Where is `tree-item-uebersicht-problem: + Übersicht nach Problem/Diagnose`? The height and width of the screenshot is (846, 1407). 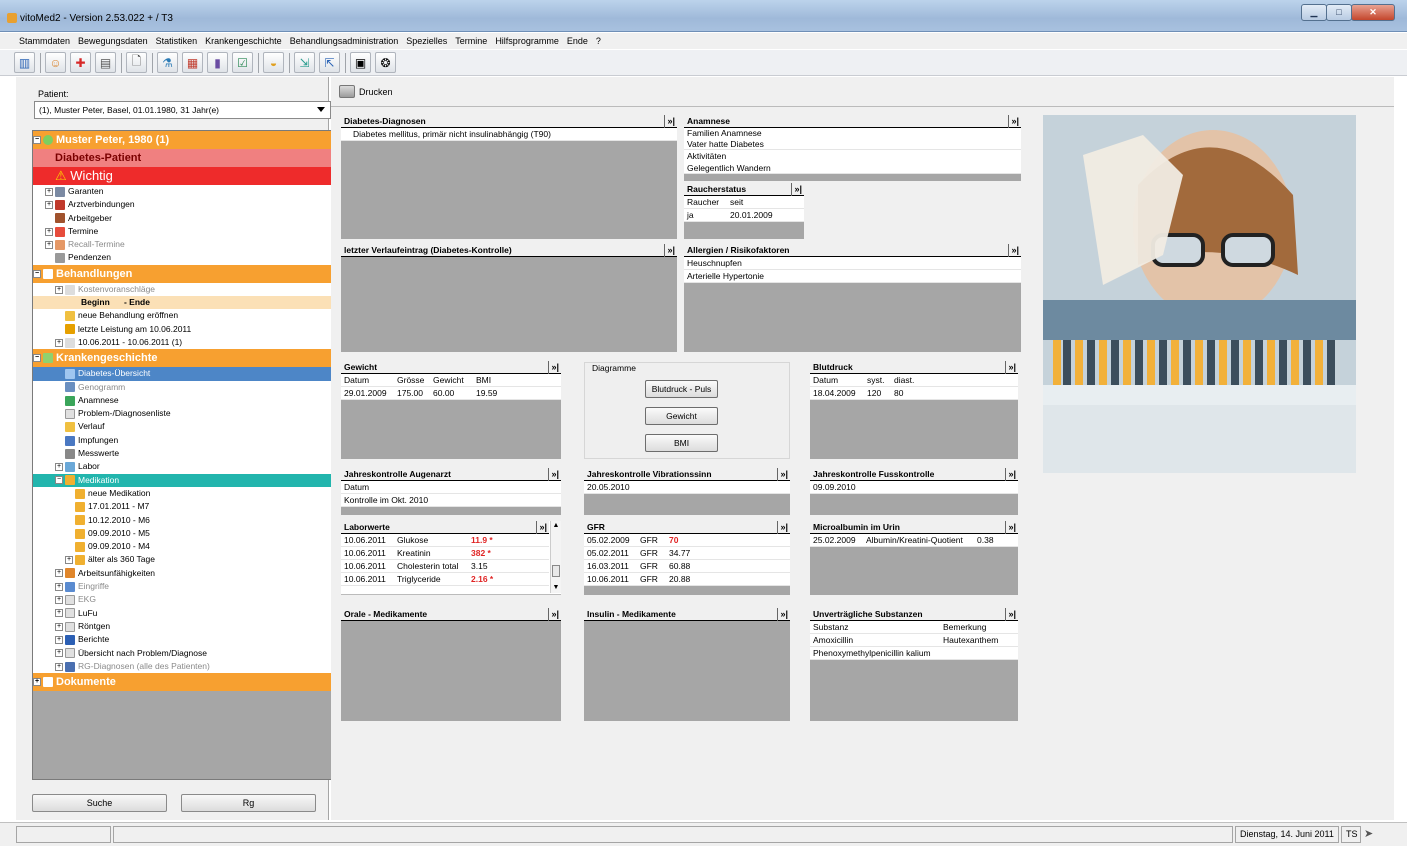 tree-item-uebersicht-problem: + Übersicht nach Problem/Diagnose is located at coordinates (183, 653).